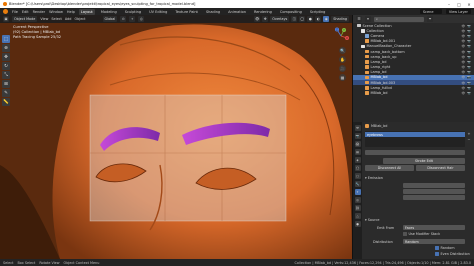 This screenshot has width=474, height=266. I want to click on pivot-icon: ⊙, so click(123, 19).